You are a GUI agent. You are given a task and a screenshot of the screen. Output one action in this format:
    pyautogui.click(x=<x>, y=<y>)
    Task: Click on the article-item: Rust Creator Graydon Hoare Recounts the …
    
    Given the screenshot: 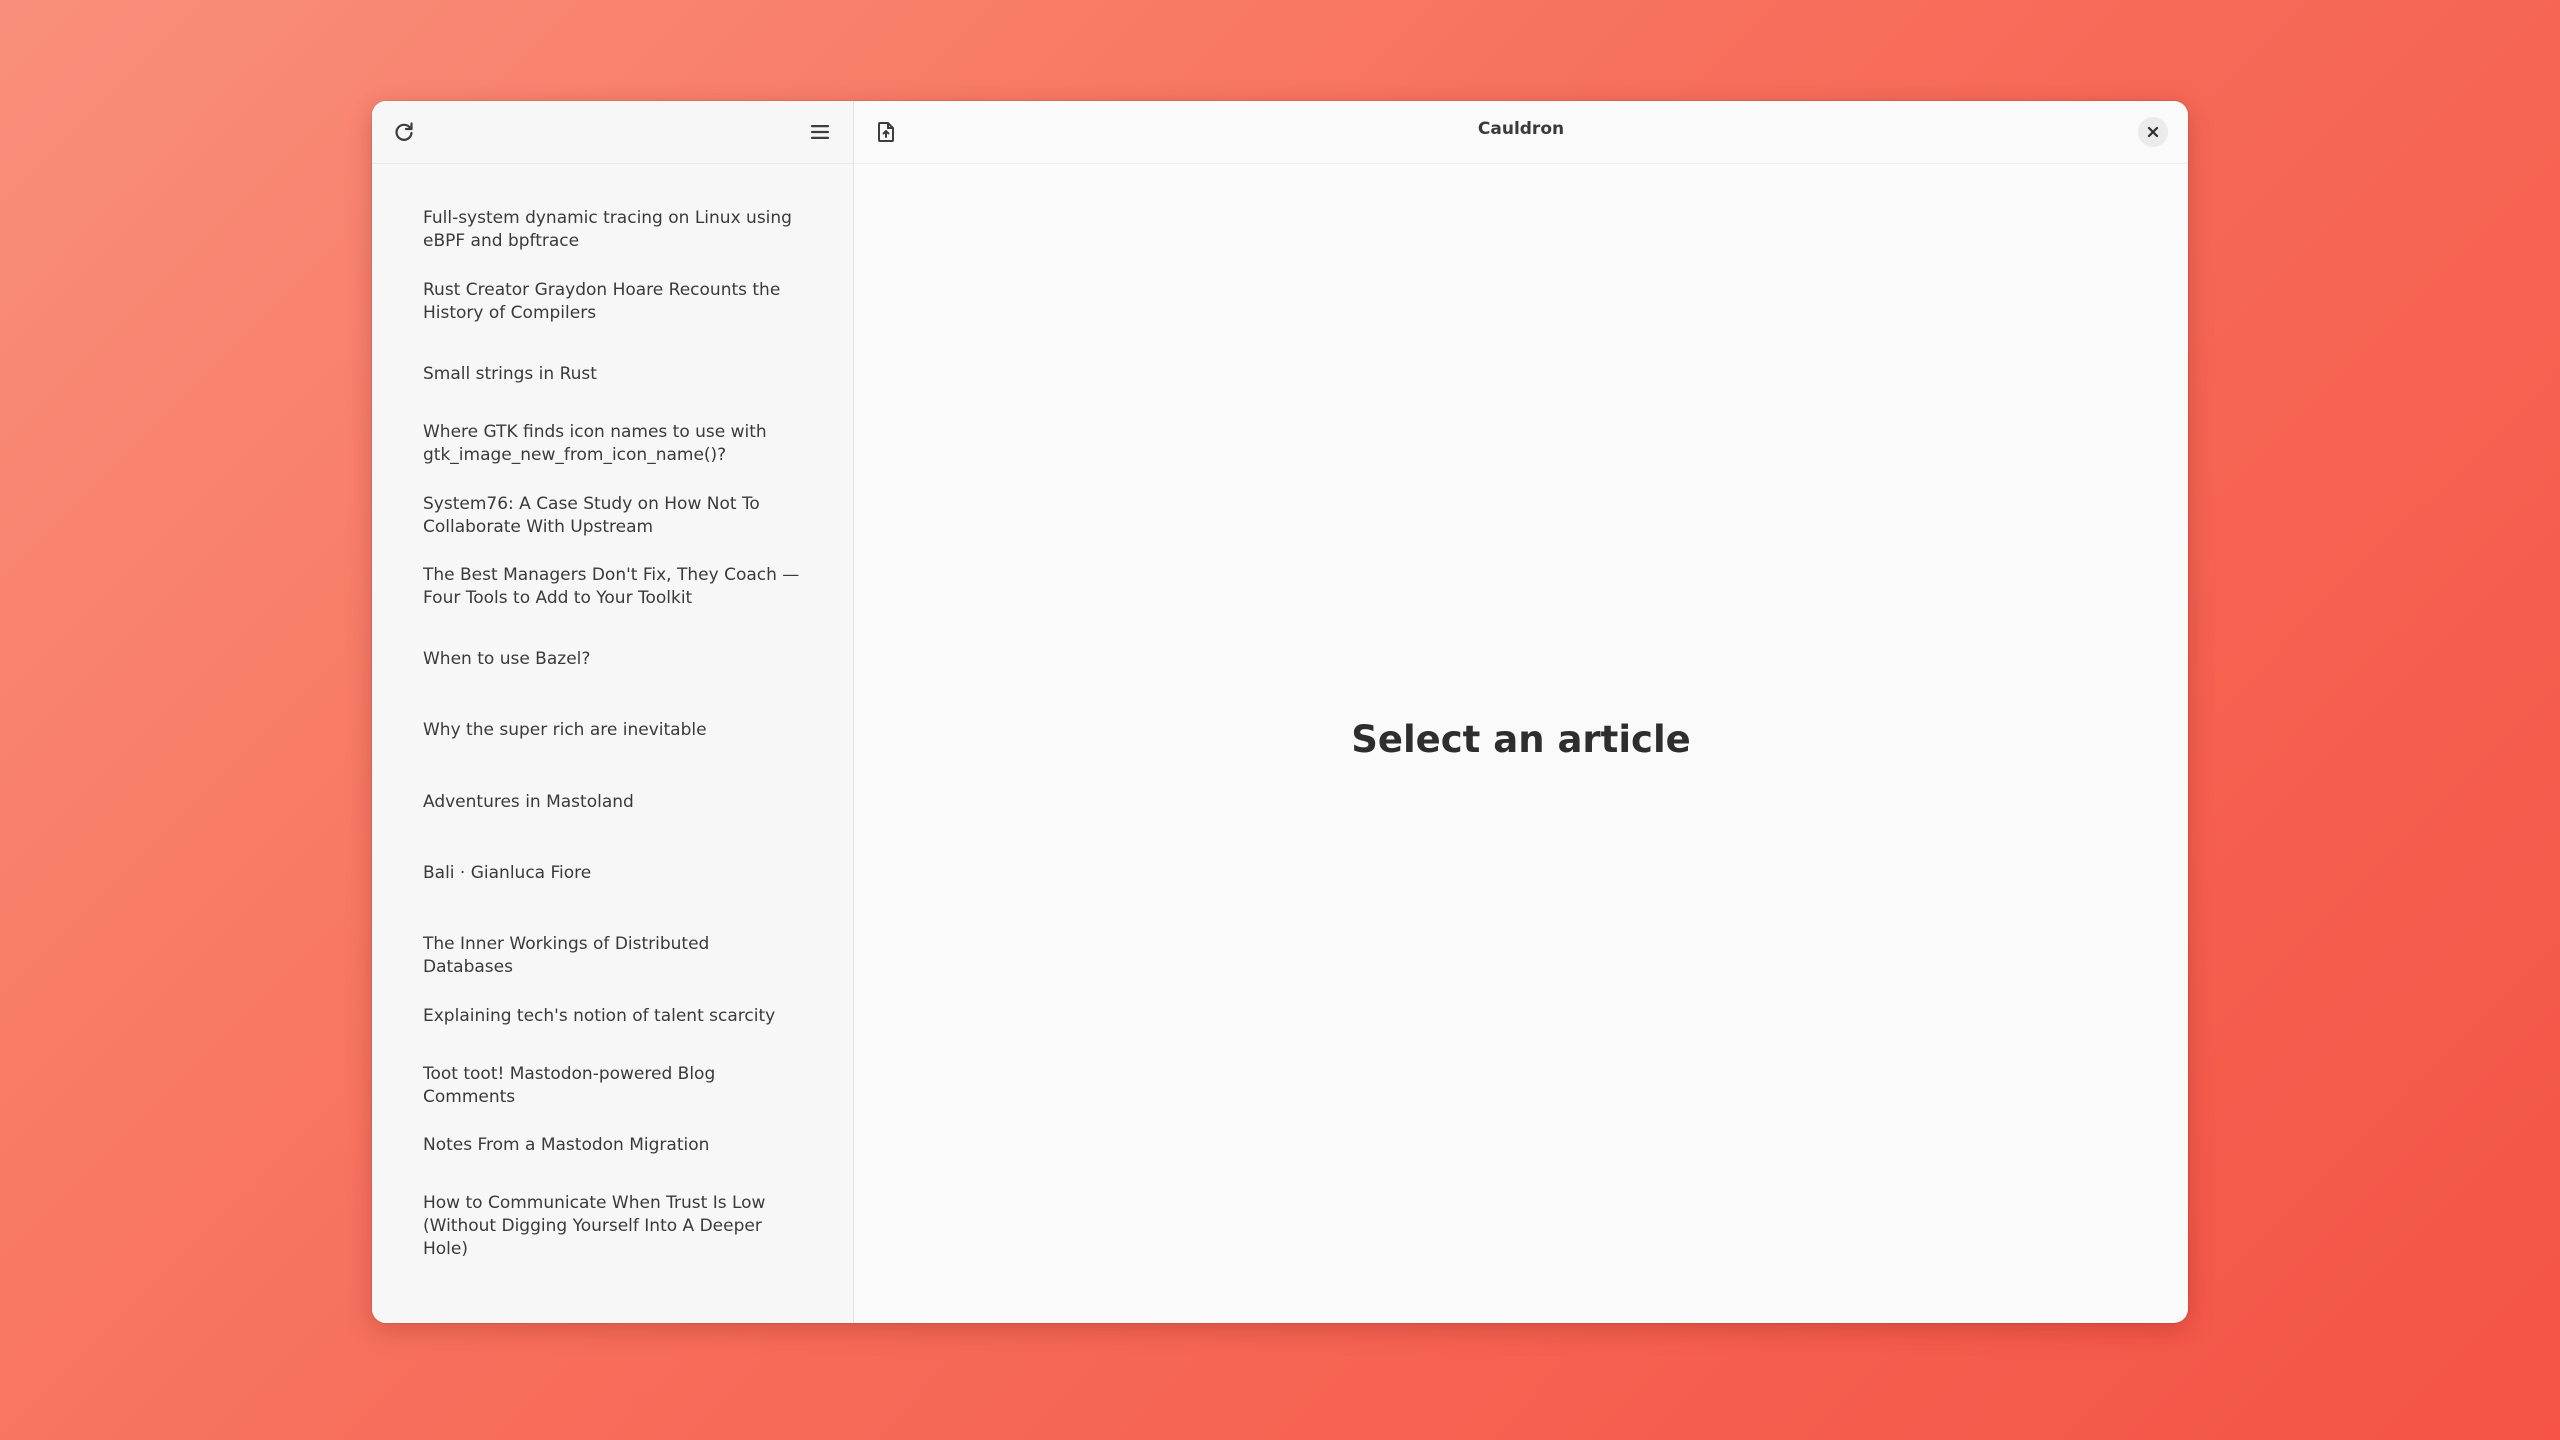 What is the action you would take?
    pyautogui.click(x=613, y=302)
    